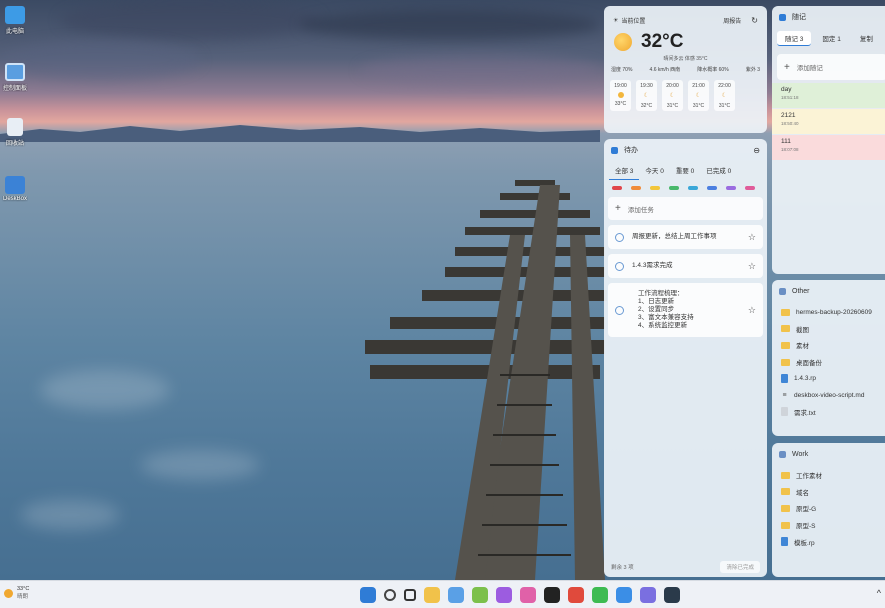 The height and width of the screenshot is (608, 885). I want to click on file-item: 原型-G, so click(828, 508).